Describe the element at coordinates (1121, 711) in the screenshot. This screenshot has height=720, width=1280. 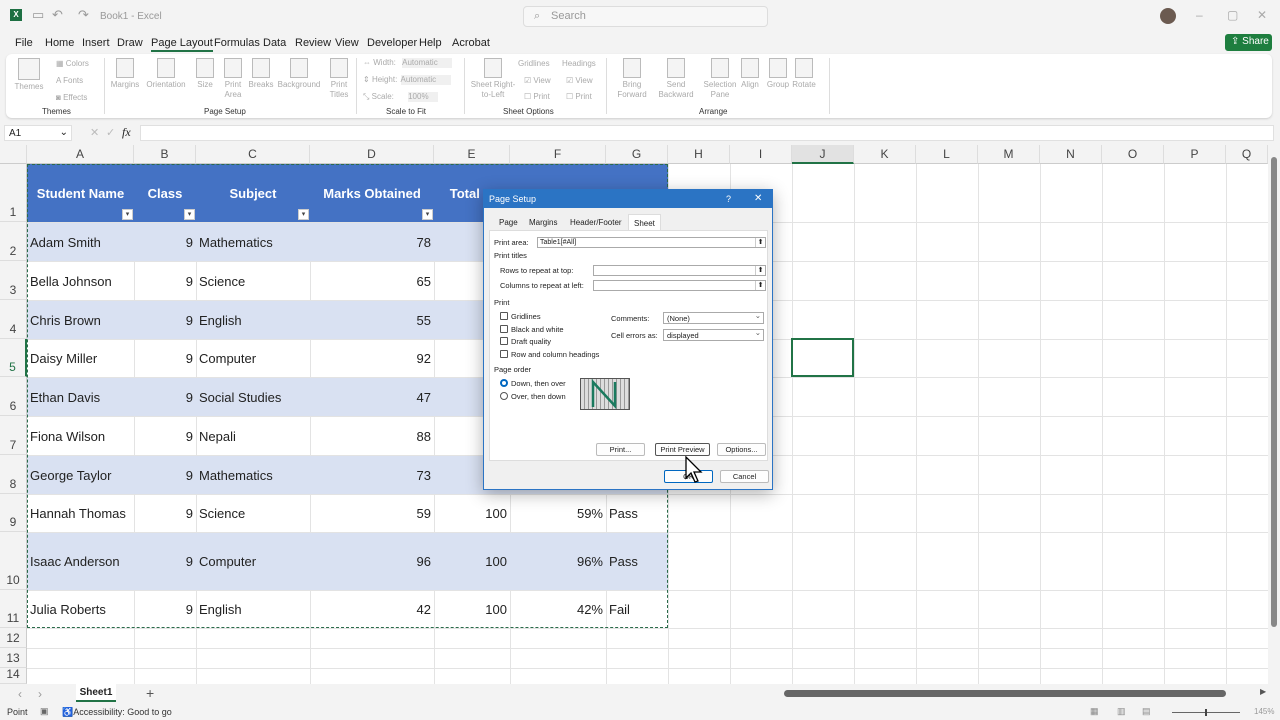
I see `page-layout-view-icon: ▥` at that location.